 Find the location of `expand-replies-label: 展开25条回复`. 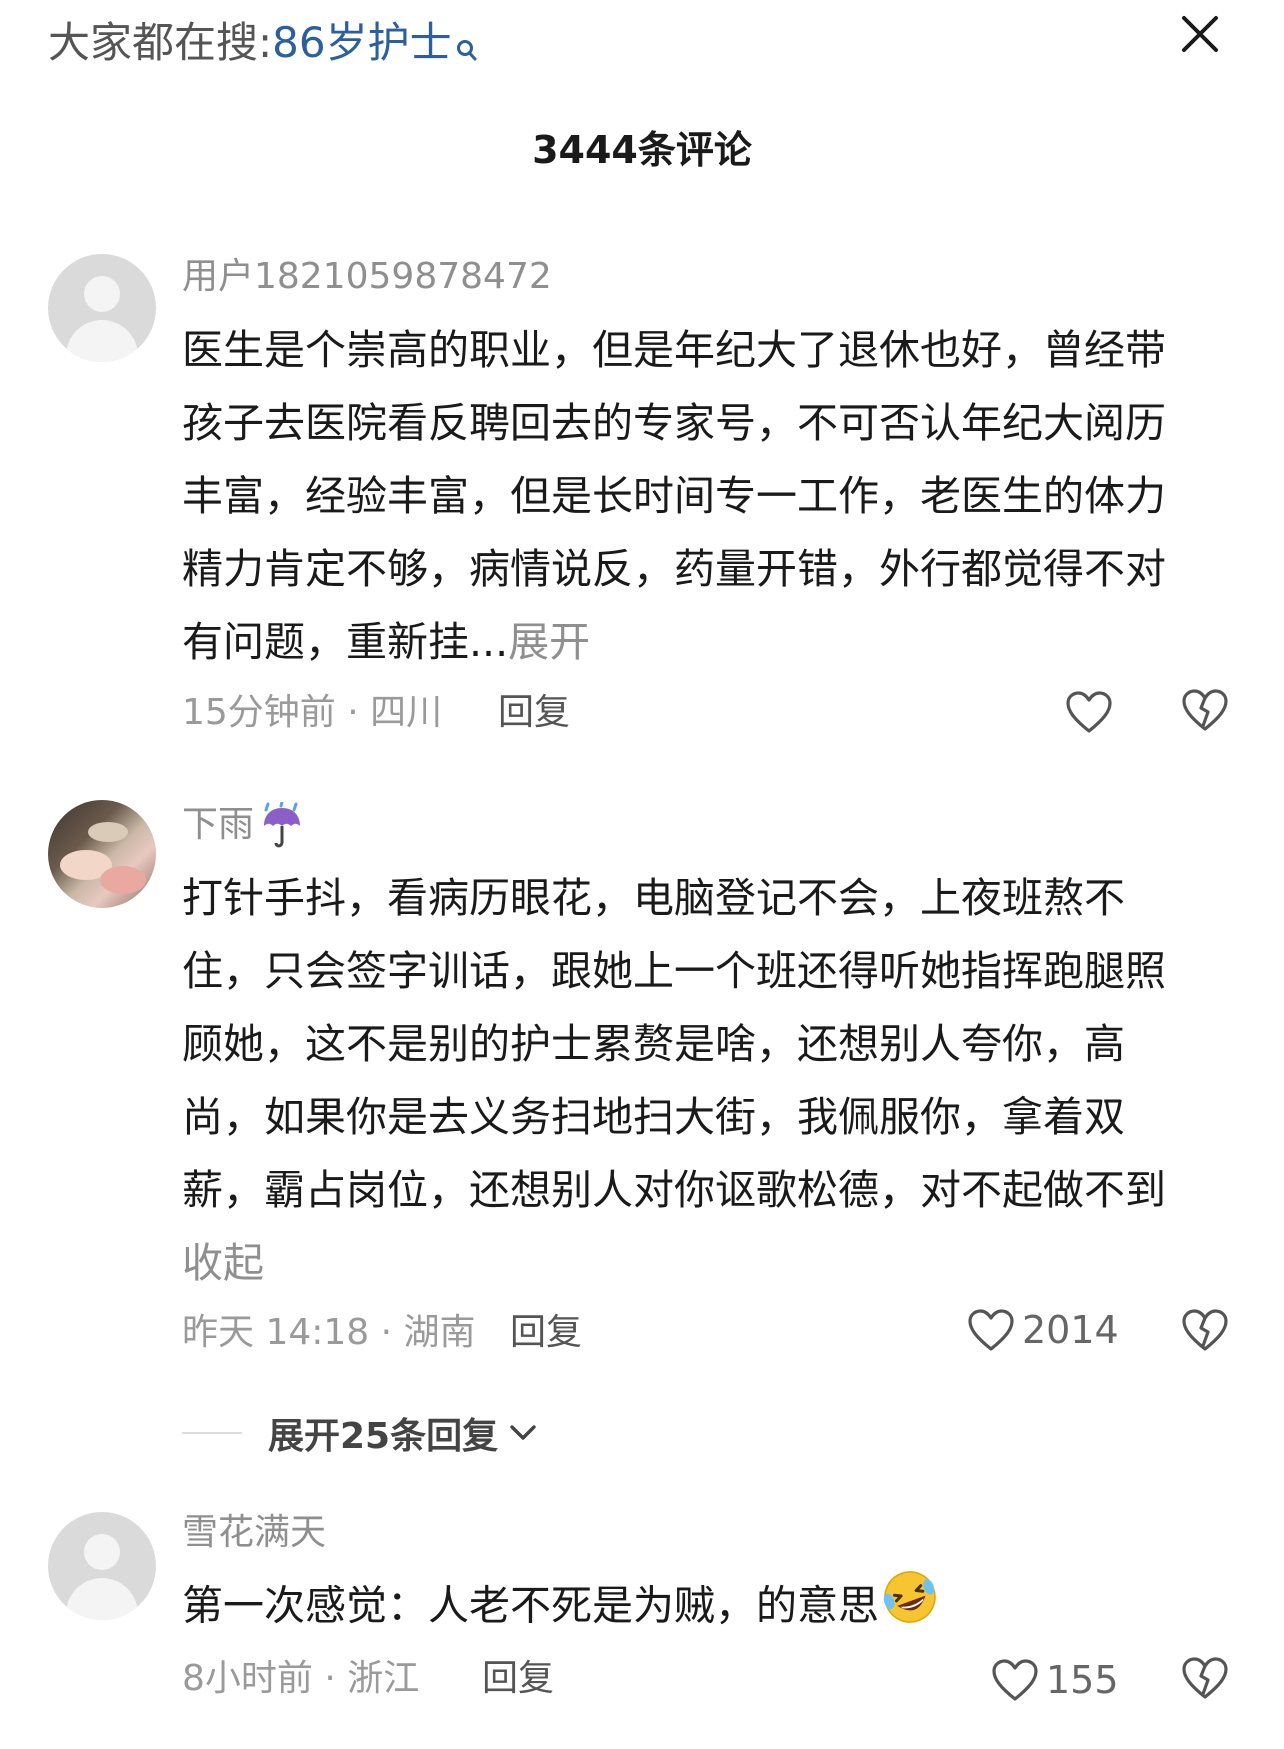

expand-replies-label: 展开25条回复 is located at coordinates (383, 1436).